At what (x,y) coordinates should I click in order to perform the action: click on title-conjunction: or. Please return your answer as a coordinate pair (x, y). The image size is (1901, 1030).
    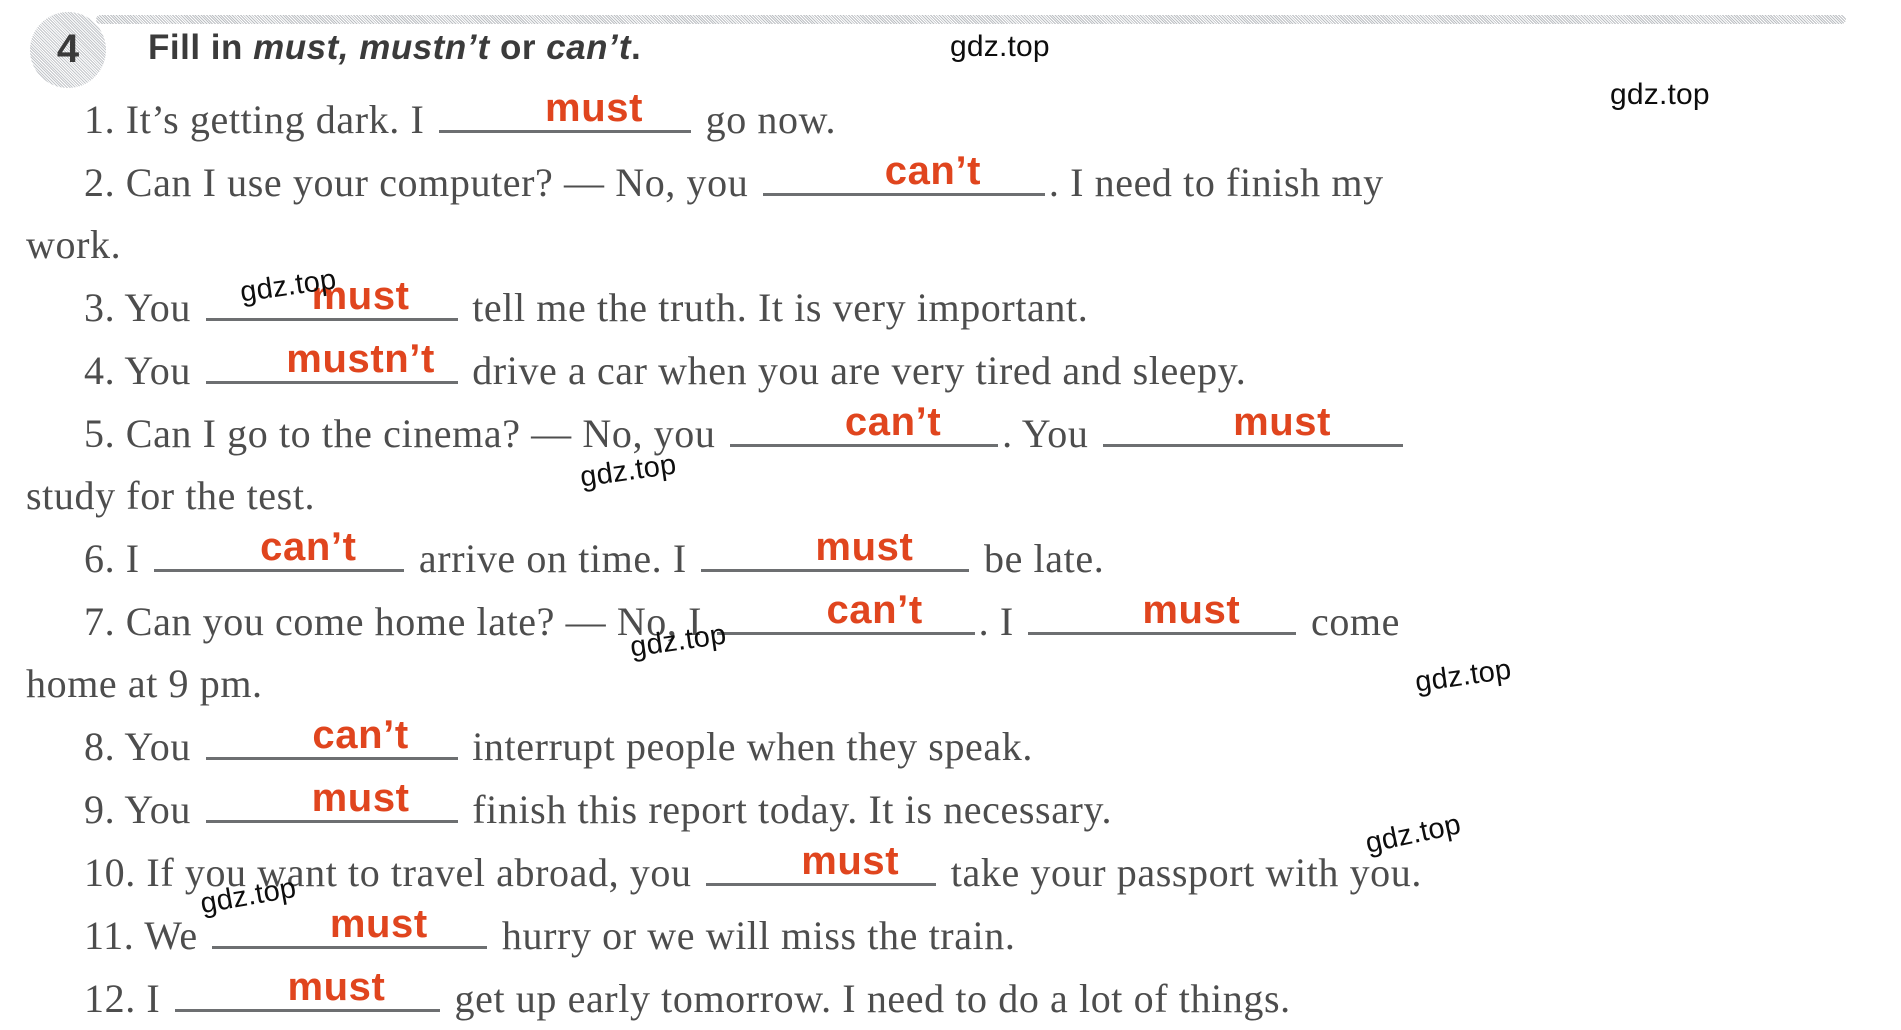
    Looking at the image, I should click on (518, 47).